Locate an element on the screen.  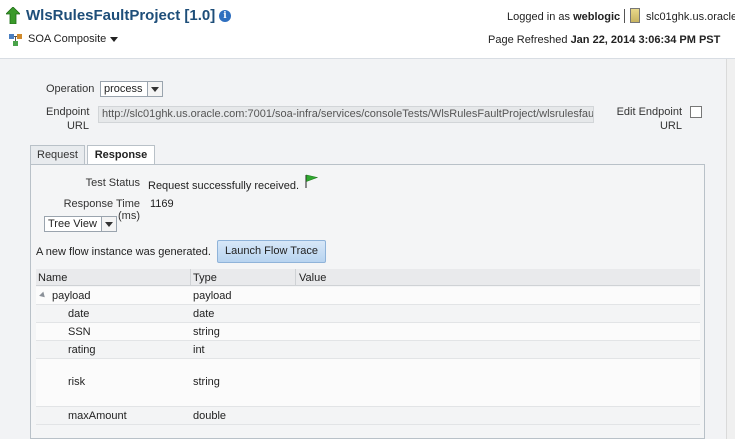
soa-composite-menu: SOA Composite is located at coordinates (73, 39).